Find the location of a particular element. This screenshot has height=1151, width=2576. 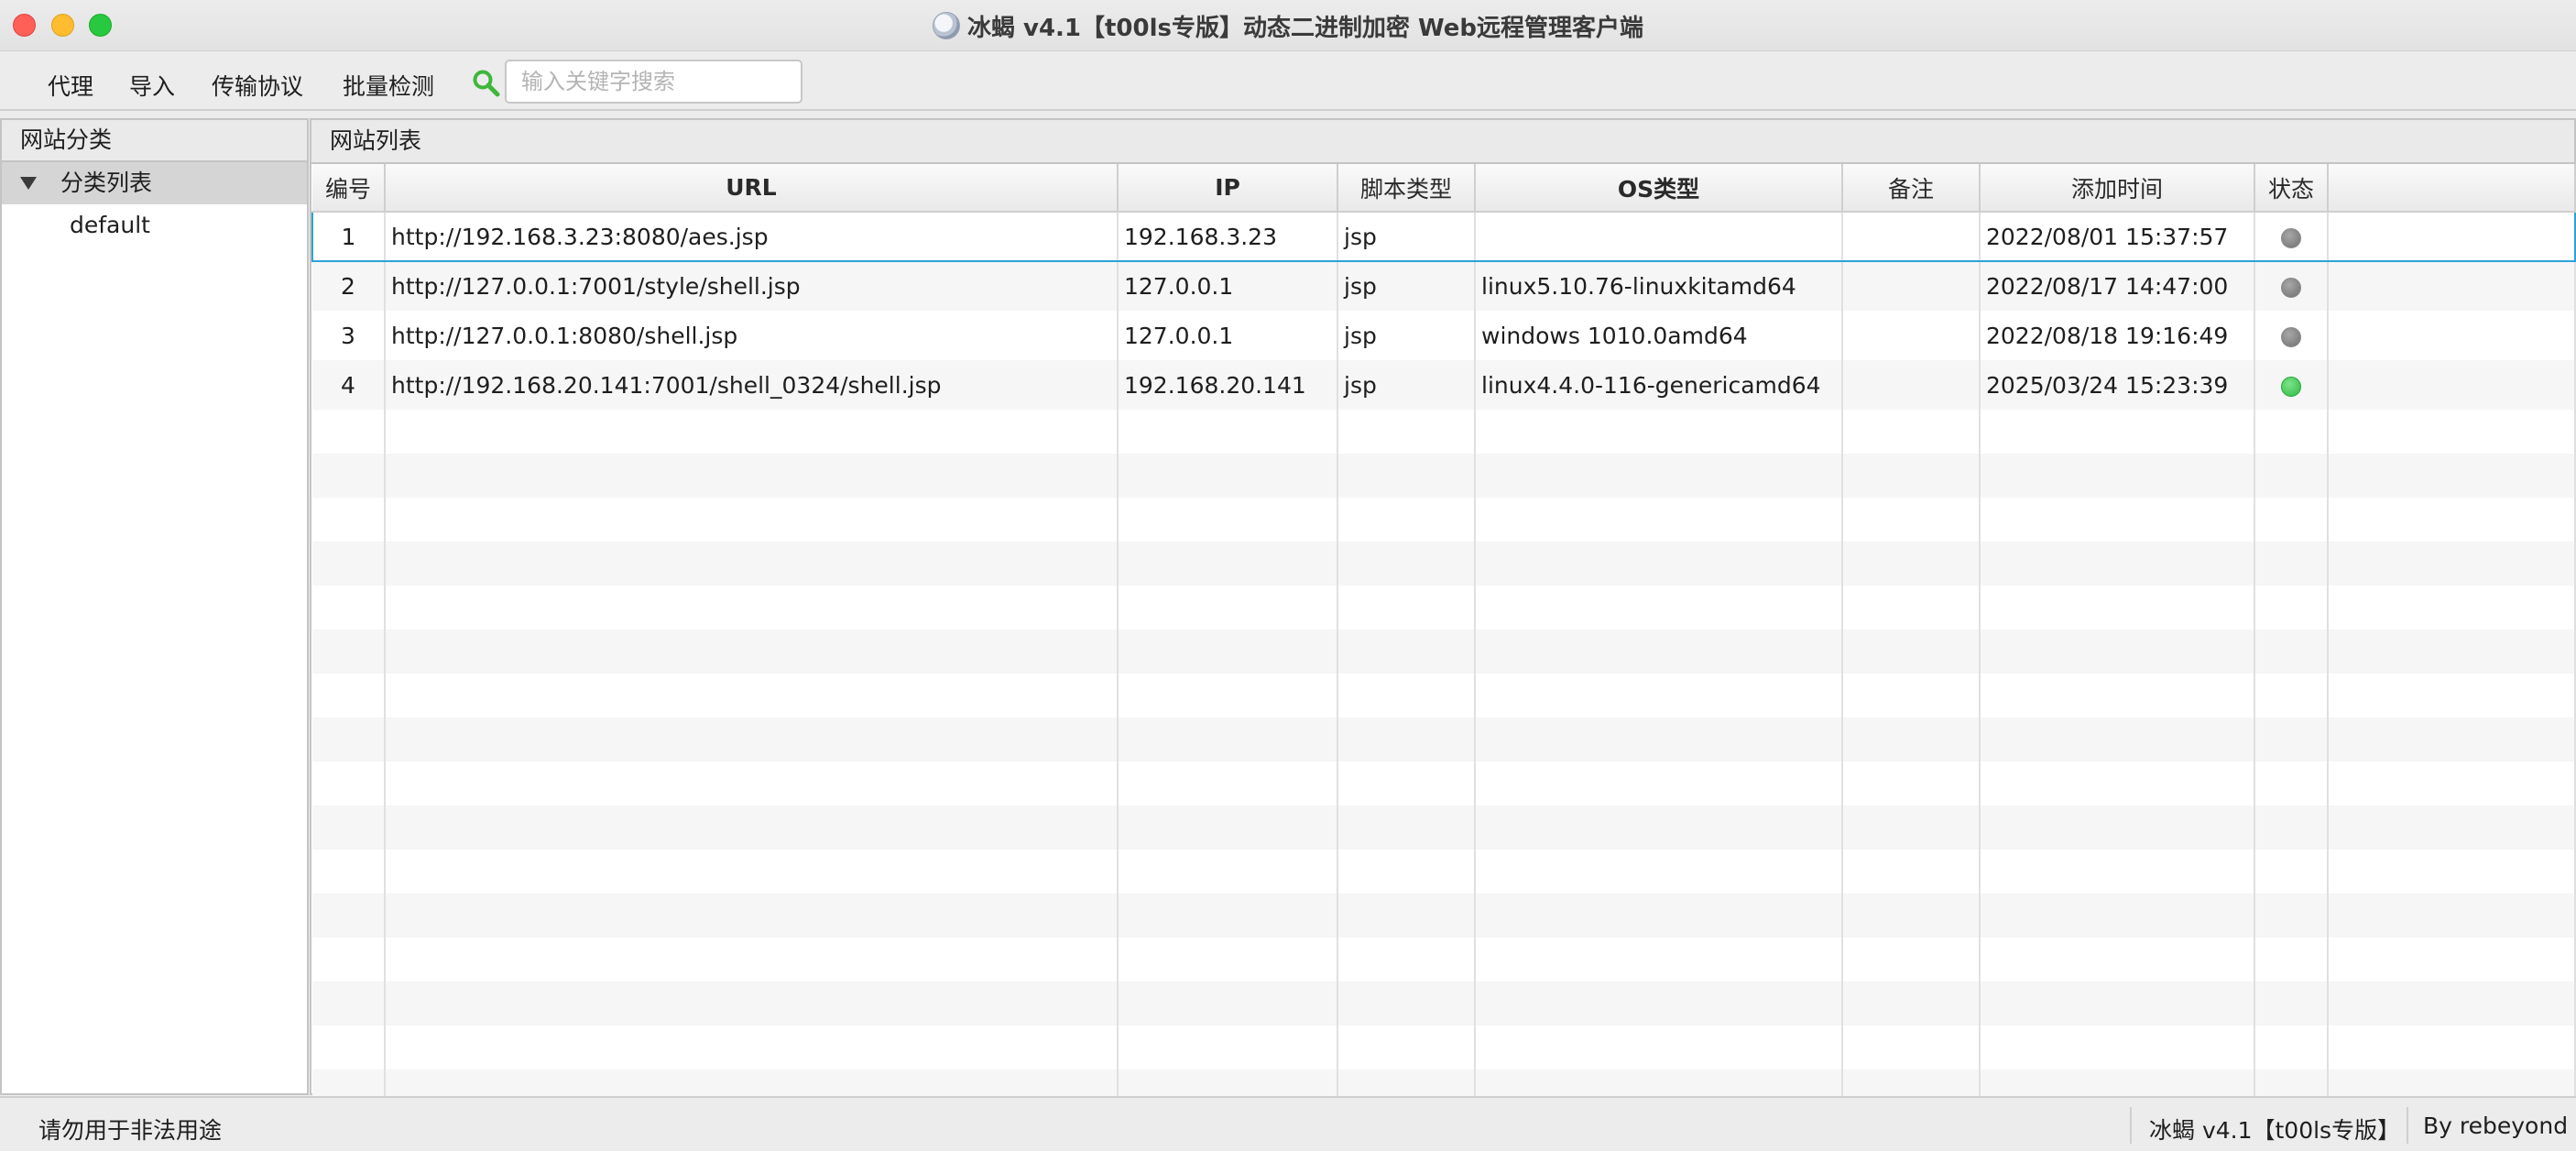

cell-filler is located at coordinates (2452, 236).